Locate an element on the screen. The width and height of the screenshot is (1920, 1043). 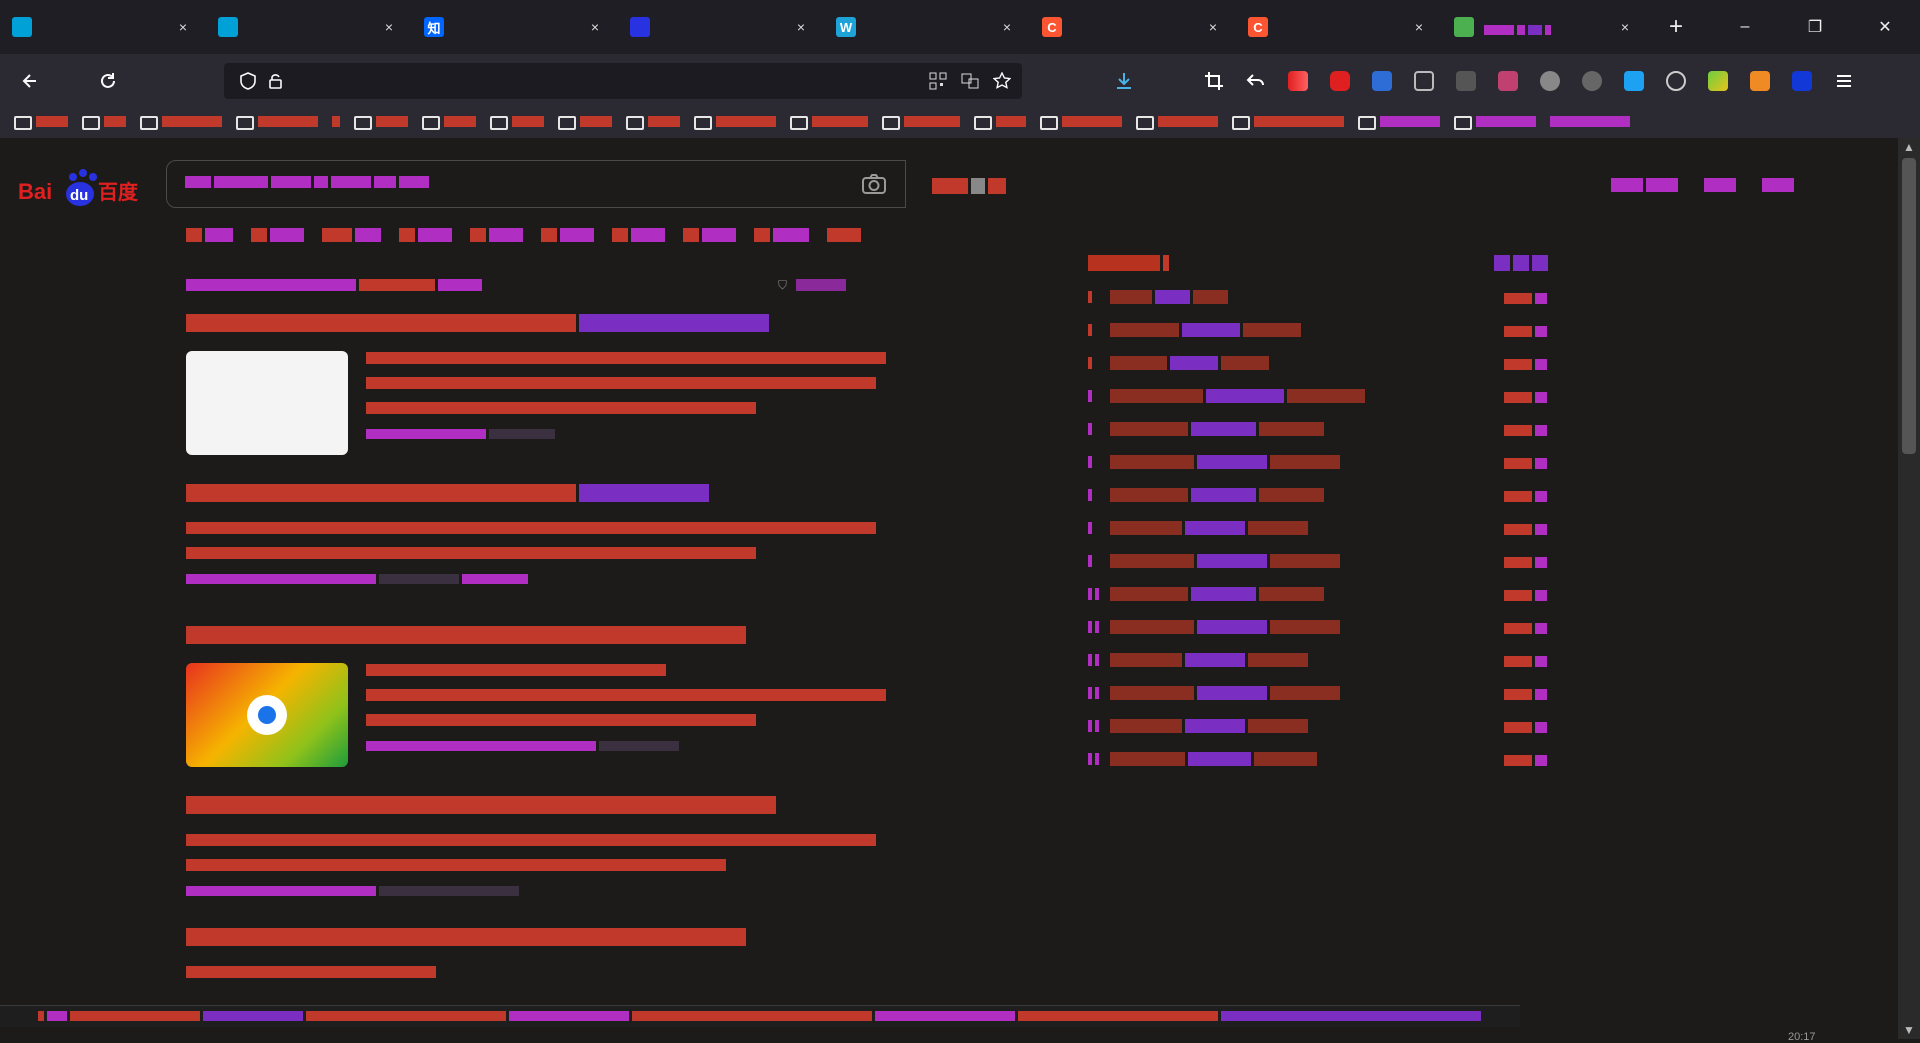
chrome-logo-thumbnail is located at coordinates (267, 715).